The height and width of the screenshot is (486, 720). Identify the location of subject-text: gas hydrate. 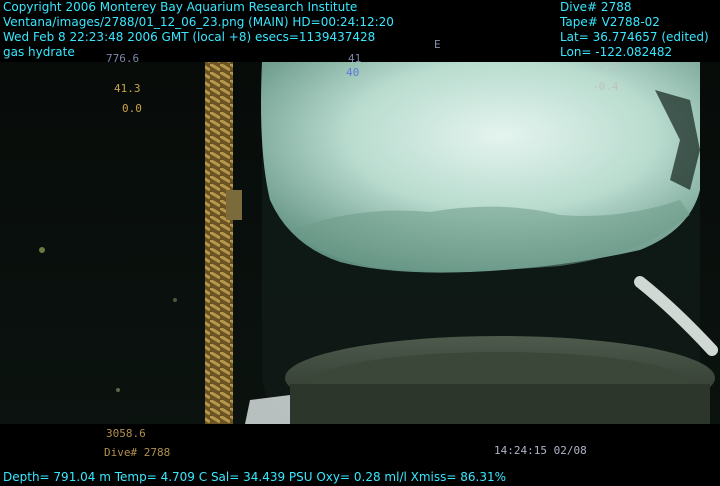
(39, 52).